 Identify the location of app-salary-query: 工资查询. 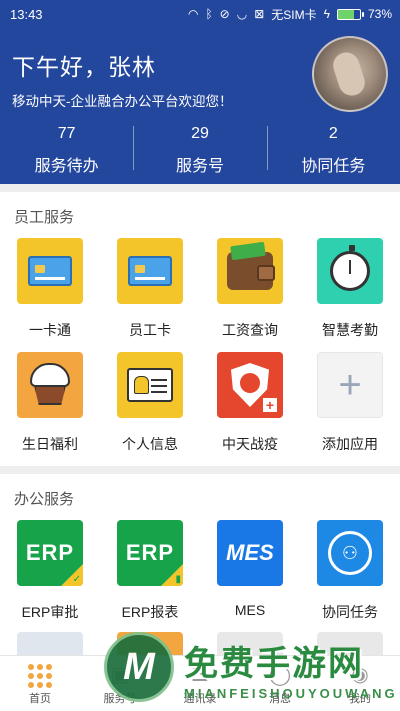
(250, 295).